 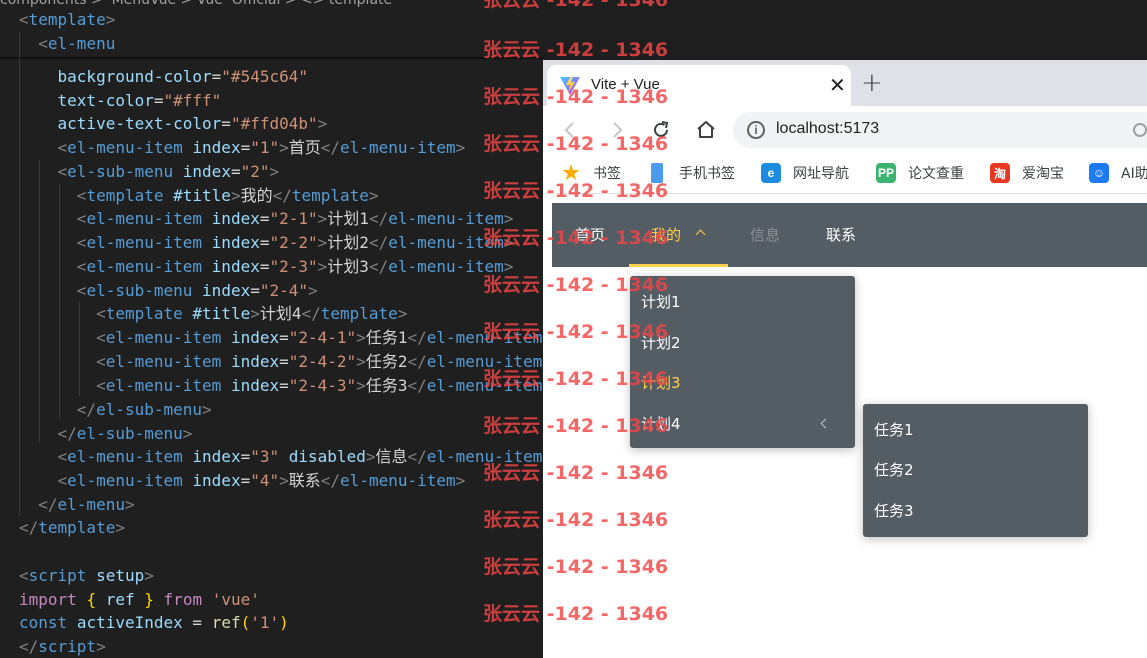 What do you see at coordinates (920, 173) in the screenshot?
I see `bookmark-item: PP 论文查重` at bounding box center [920, 173].